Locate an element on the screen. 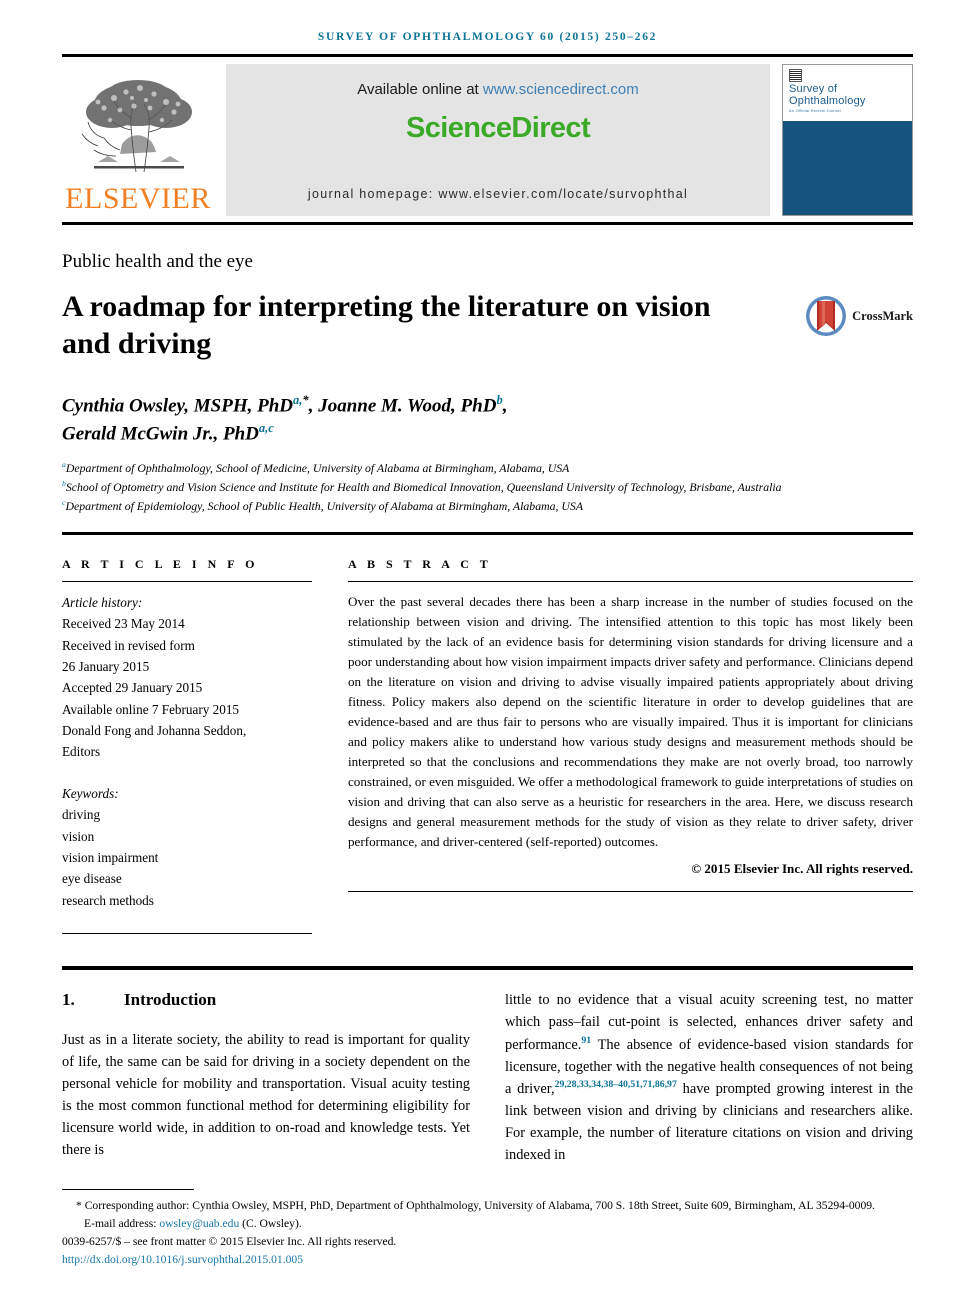 The image size is (975, 1305). section-title: Introduction is located at coordinates (170, 1000).